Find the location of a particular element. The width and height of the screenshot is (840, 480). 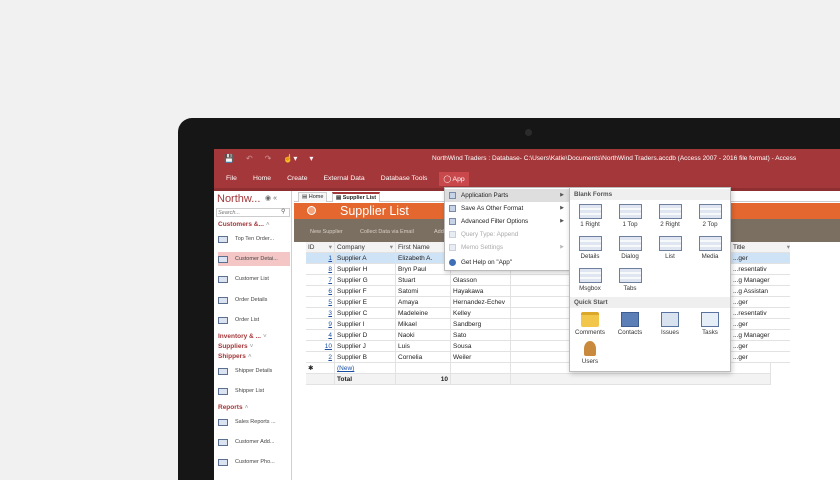

undo-icon: ↶ is located at coordinates (249, 158).